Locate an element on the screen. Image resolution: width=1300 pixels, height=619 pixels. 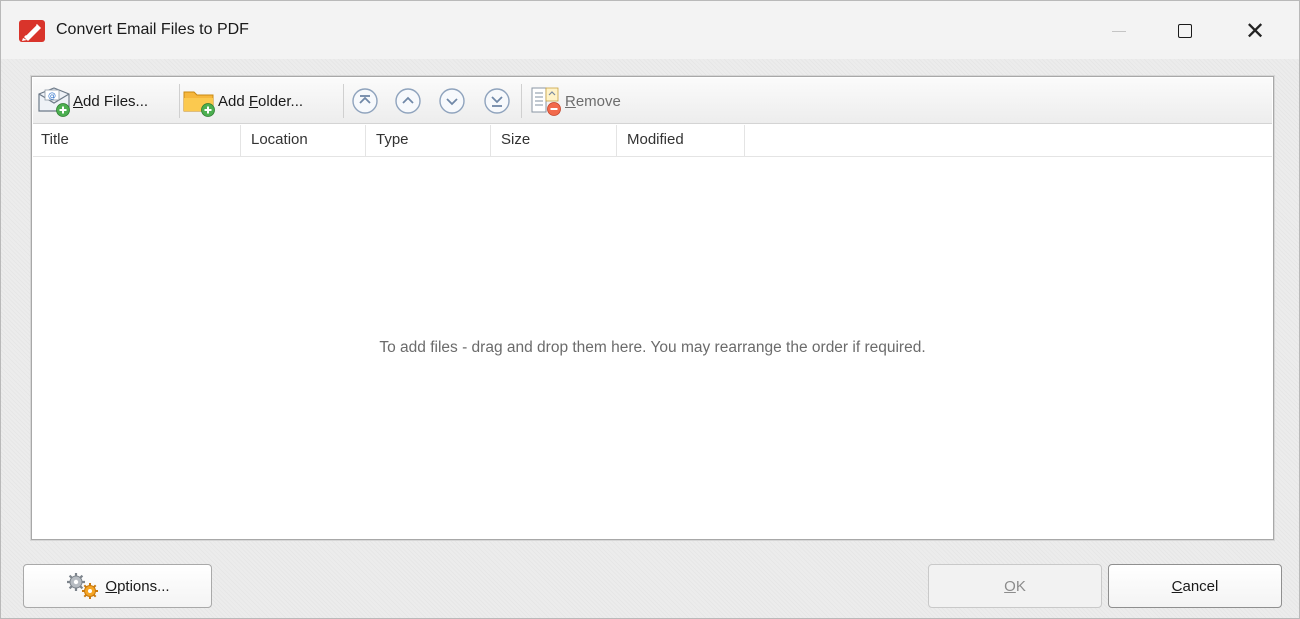
file-list-header: Title Location Type Size Modified is located at coordinates (652, 141).